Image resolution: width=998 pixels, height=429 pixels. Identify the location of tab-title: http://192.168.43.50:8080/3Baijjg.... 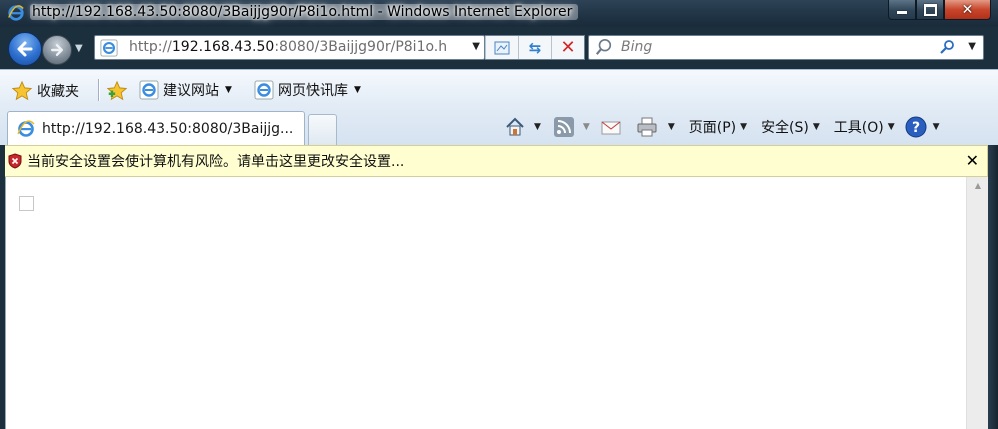
(168, 128).